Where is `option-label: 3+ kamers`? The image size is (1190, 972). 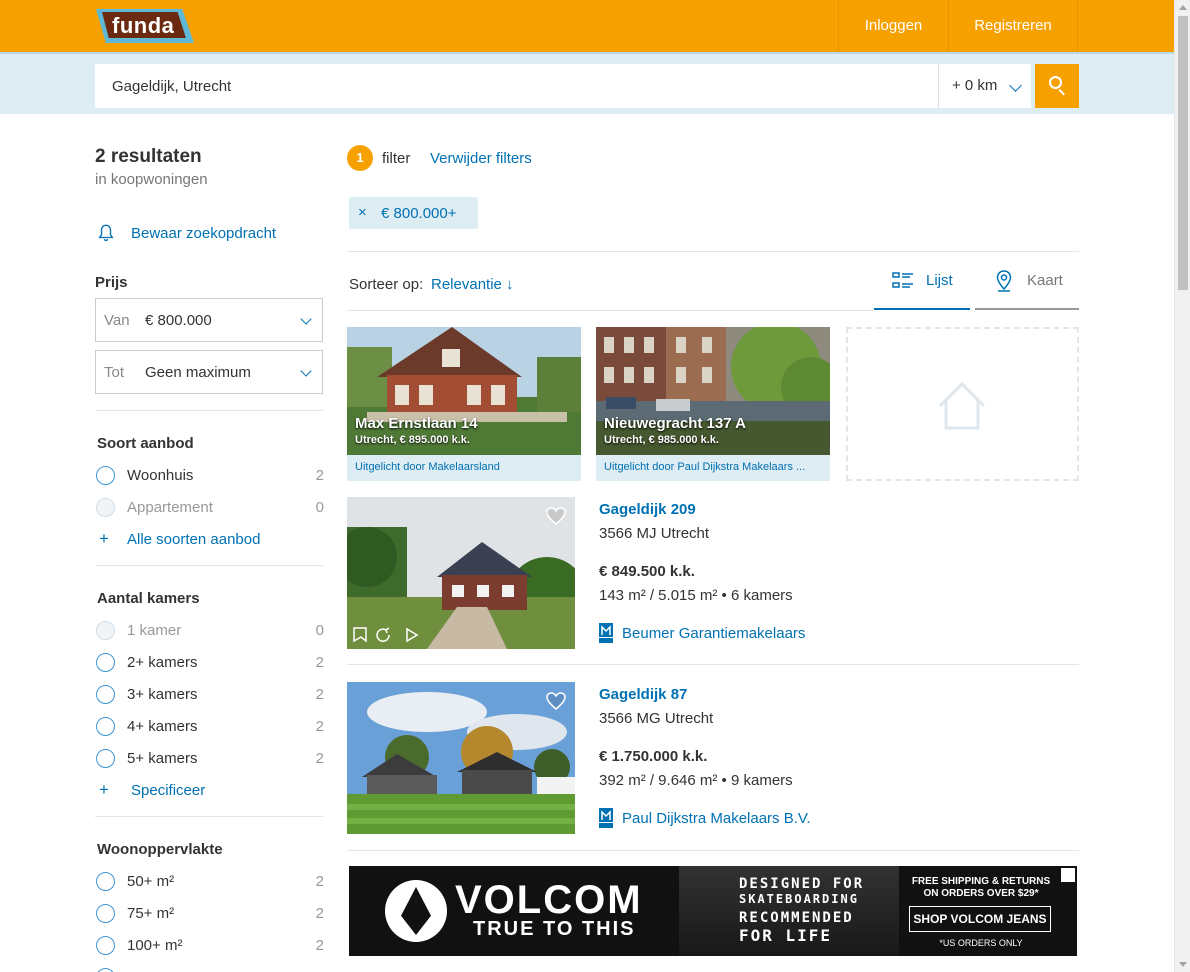
option-label: 3+ kamers is located at coordinates (162, 694).